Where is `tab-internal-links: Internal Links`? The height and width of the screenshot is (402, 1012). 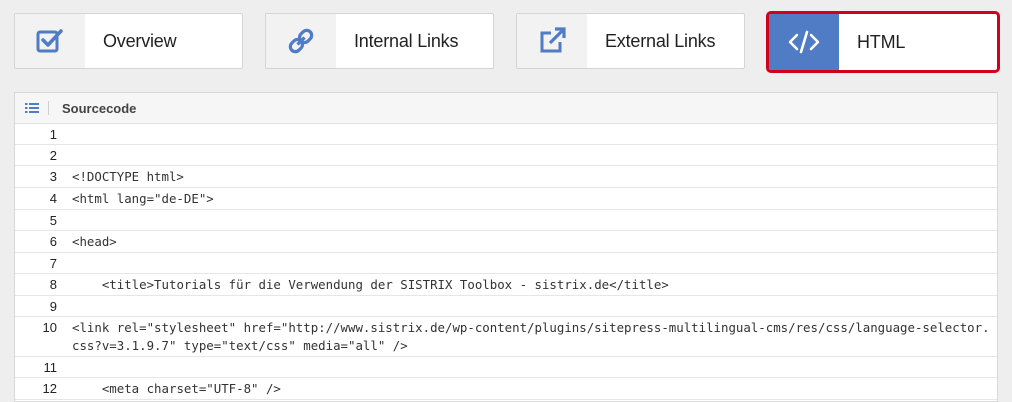 tab-internal-links: Internal Links is located at coordinates (379, 41).